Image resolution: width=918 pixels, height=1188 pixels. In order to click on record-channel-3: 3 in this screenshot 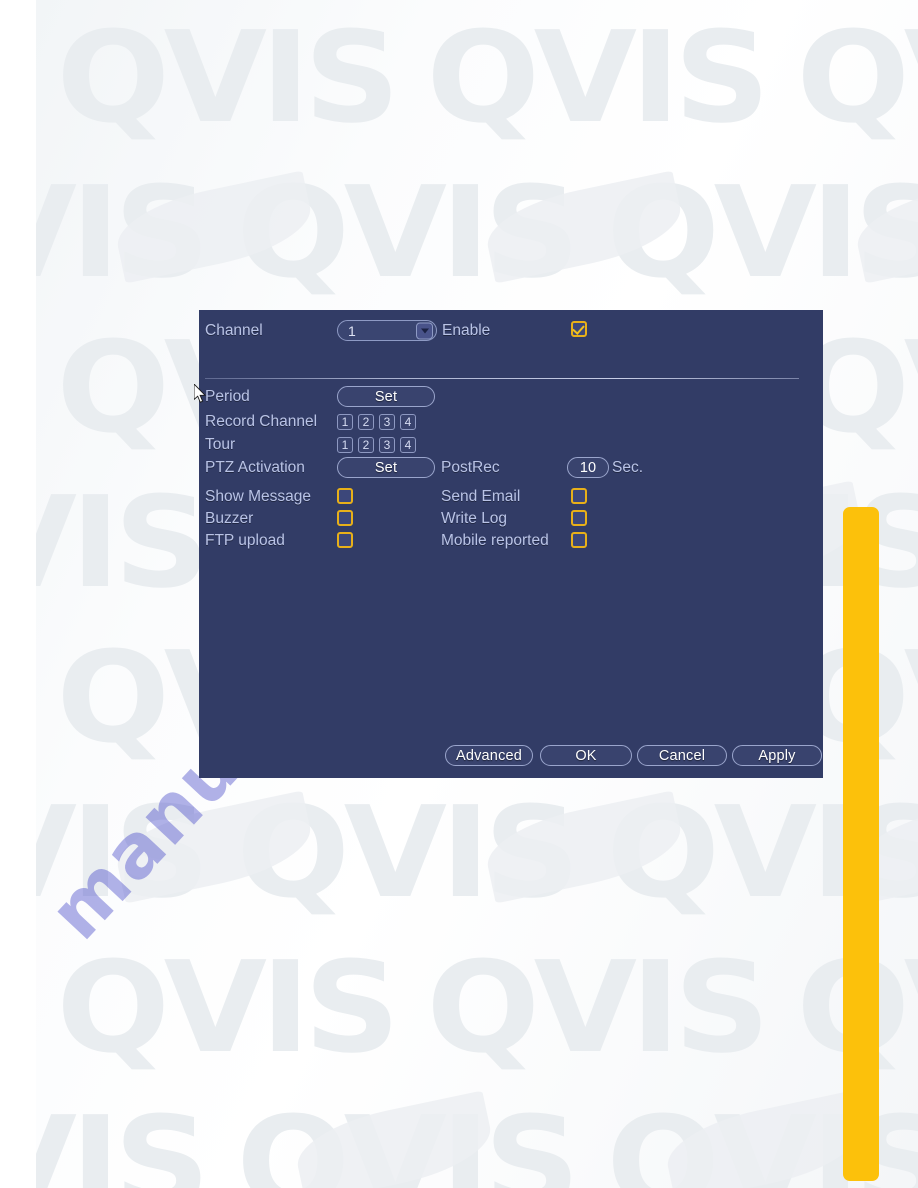, I will do `click(387, 422)`.